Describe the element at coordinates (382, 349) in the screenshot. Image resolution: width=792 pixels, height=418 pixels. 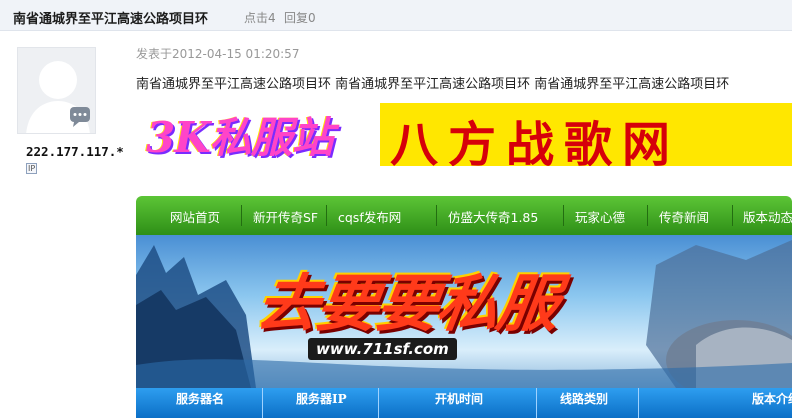
I see `hero-url: www.711sf.com` at that location.